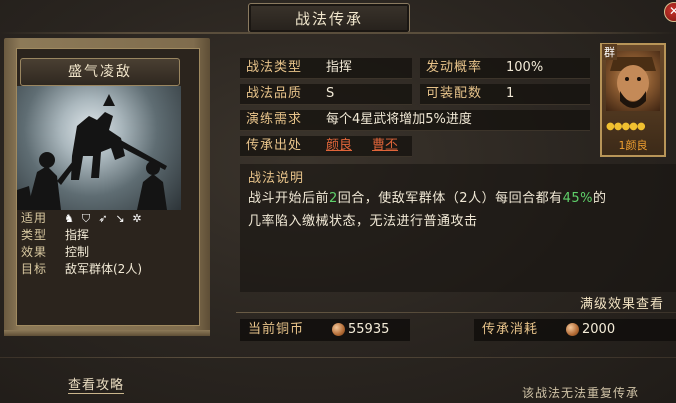 This screenshot has width=676, height=403. What do you see at coordinates (276, 178) in the screenshot?
I see `description-title: 战法说明` at bounding box center [276, 178].